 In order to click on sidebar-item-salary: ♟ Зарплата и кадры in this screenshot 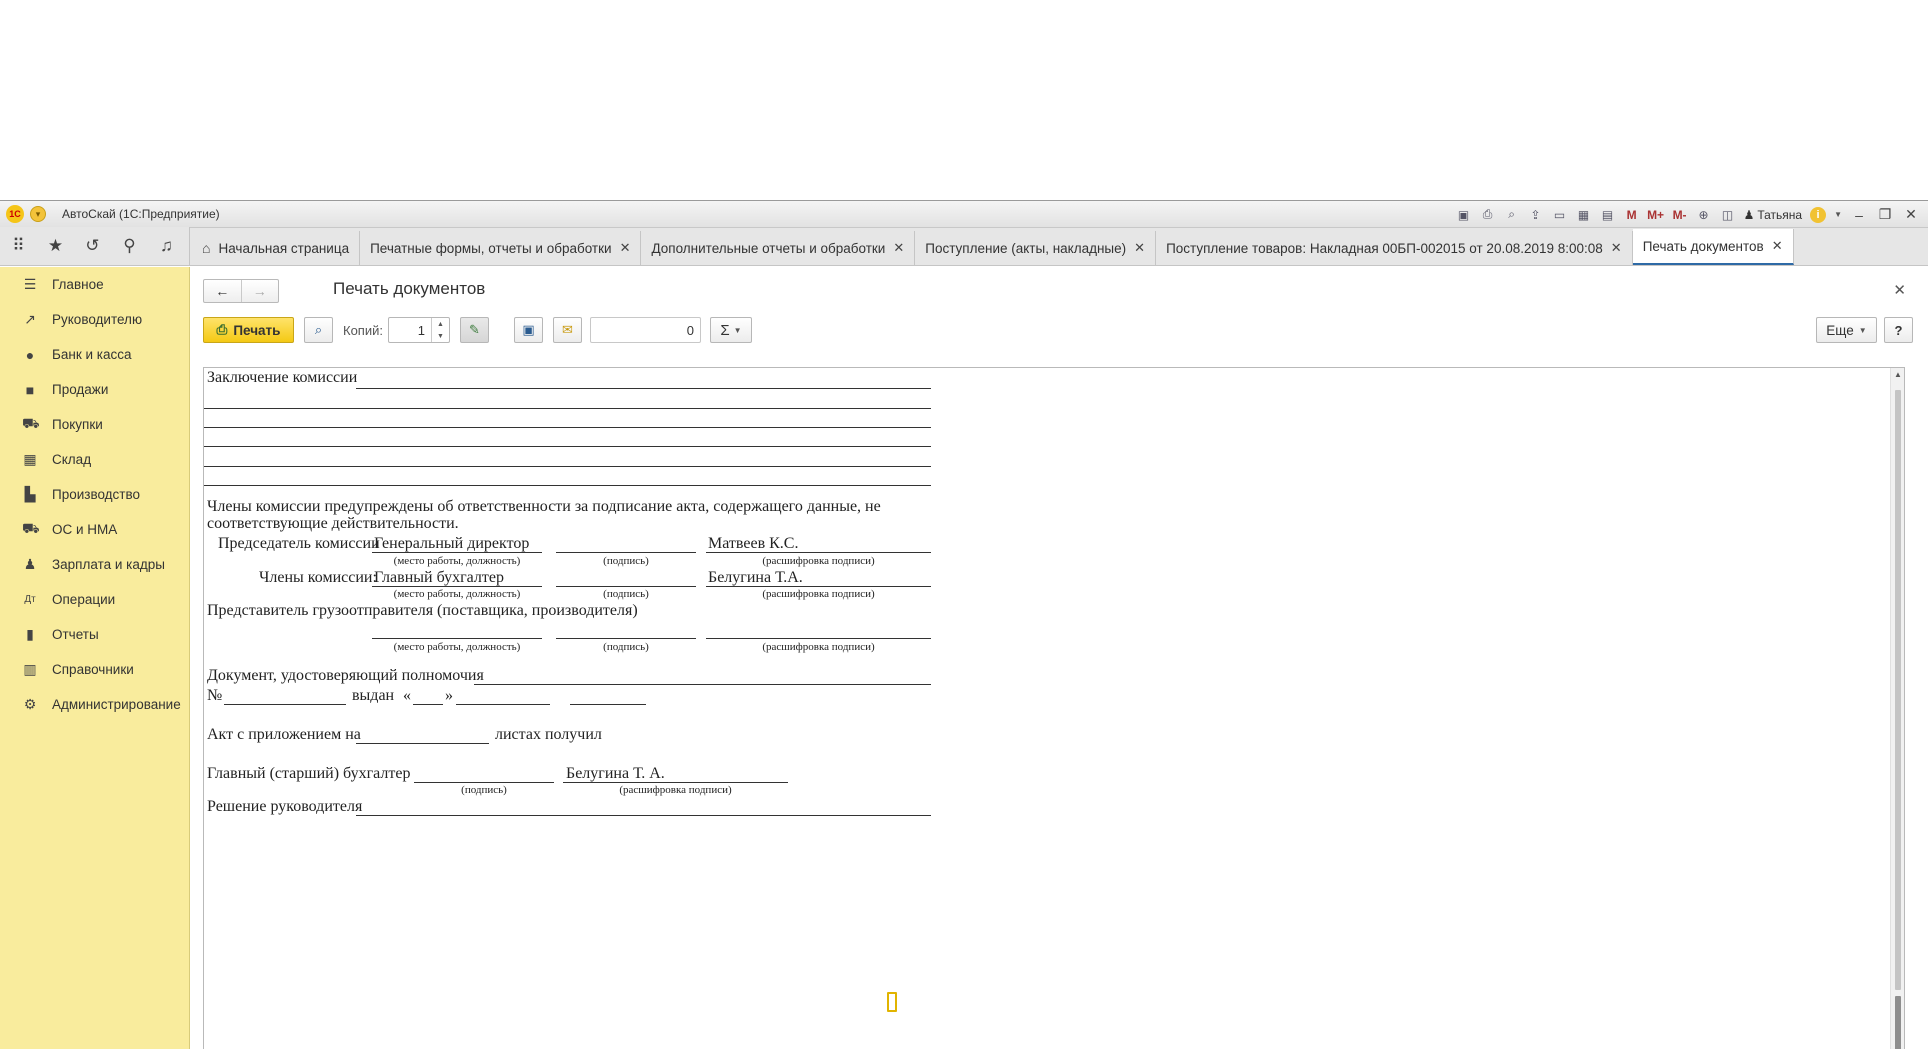, I will do `click(94, 564)`.